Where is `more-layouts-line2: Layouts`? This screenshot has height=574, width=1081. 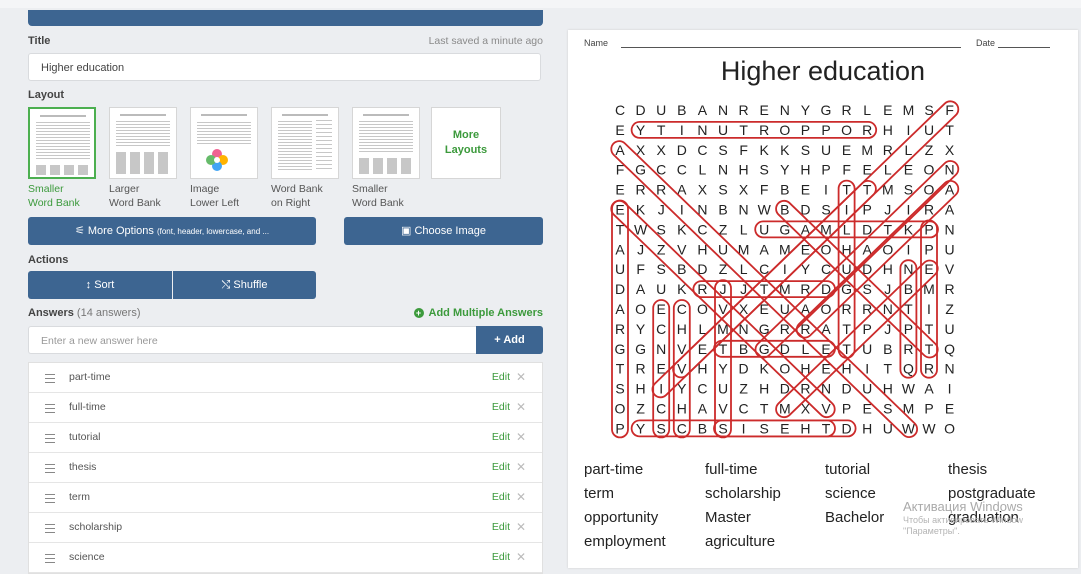 more-layouts-line2: Layouts is located at coordinates (466, 150).